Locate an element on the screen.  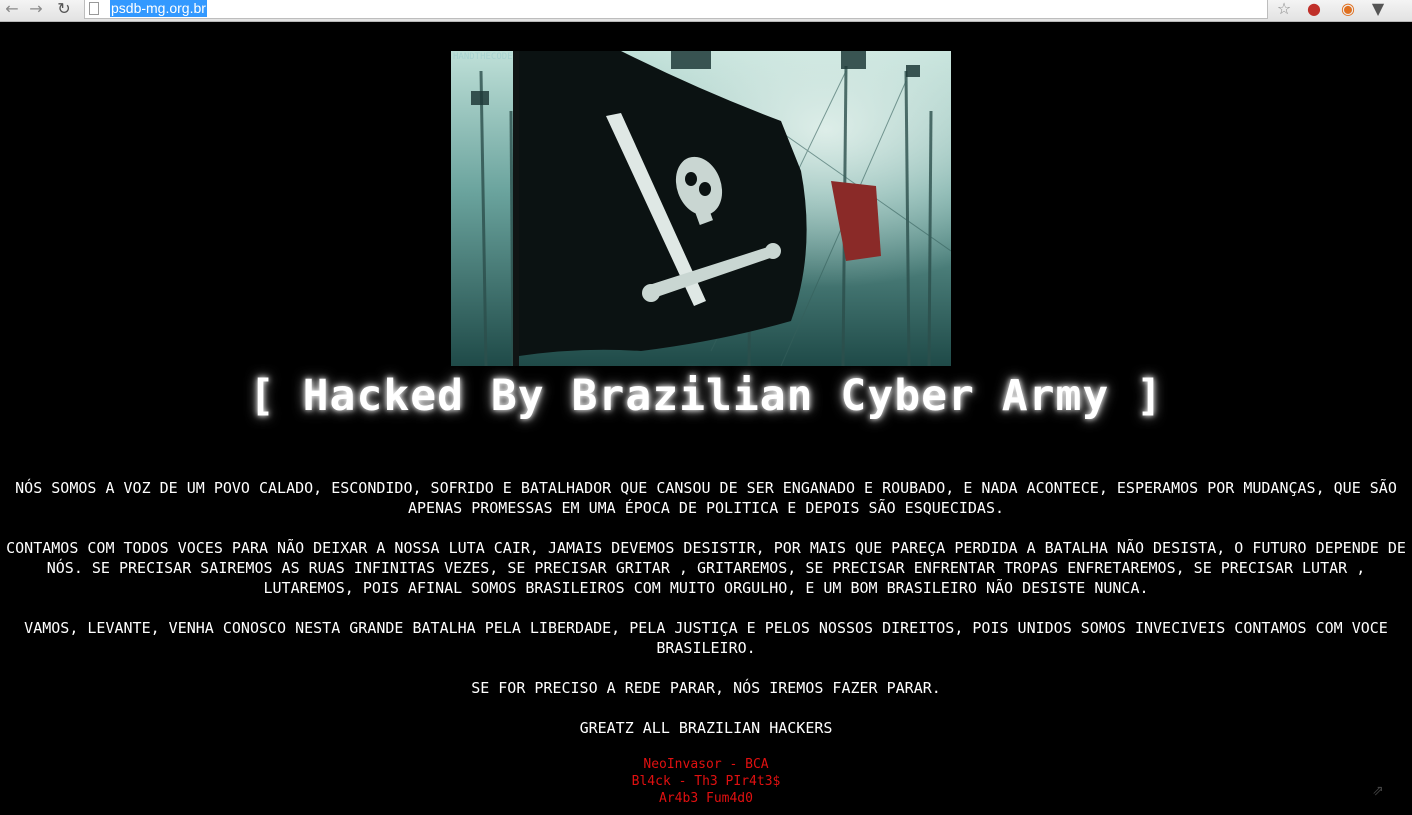
arrow-left-icon: ← is located at coordinates (12, 10).